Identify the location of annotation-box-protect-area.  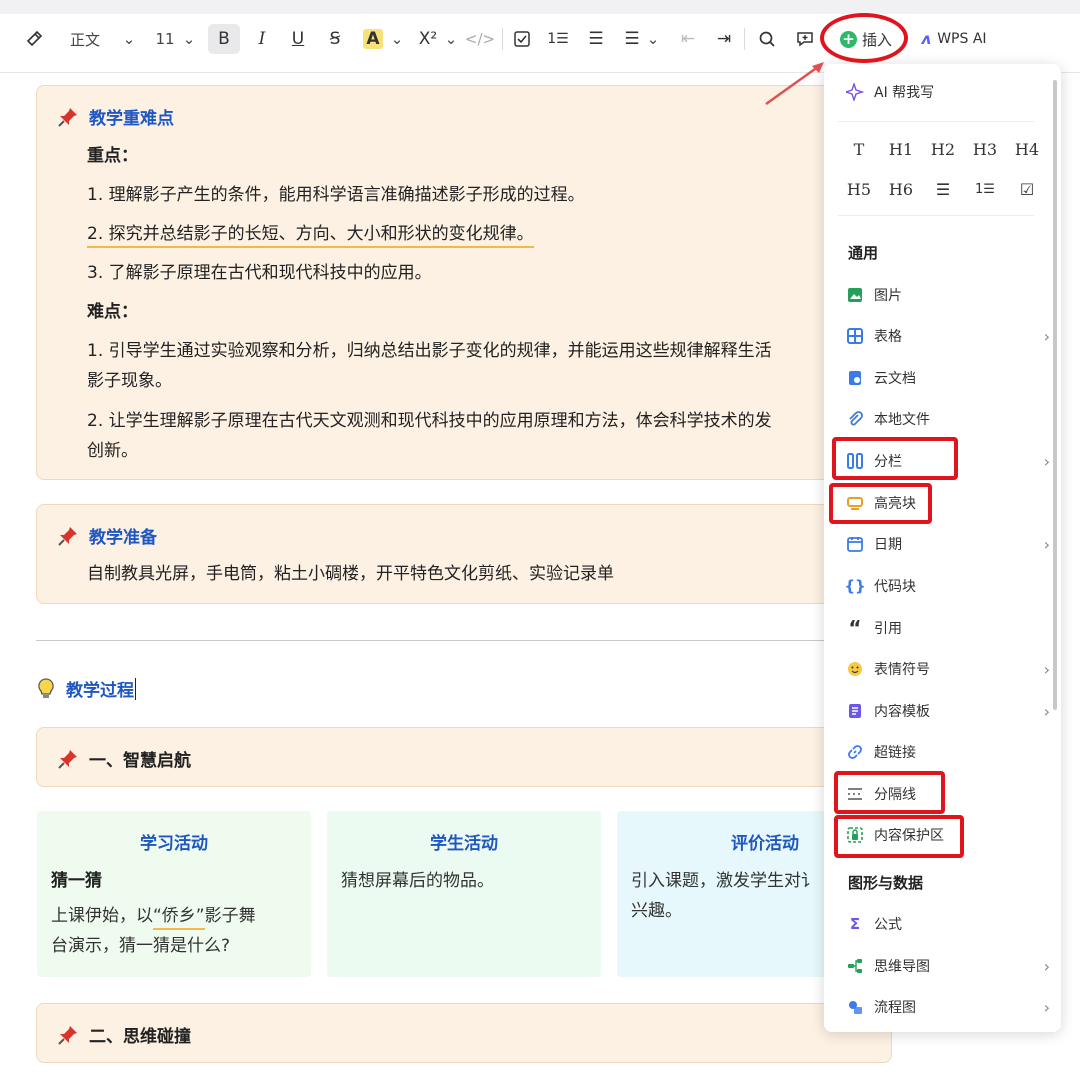
(899, 836).